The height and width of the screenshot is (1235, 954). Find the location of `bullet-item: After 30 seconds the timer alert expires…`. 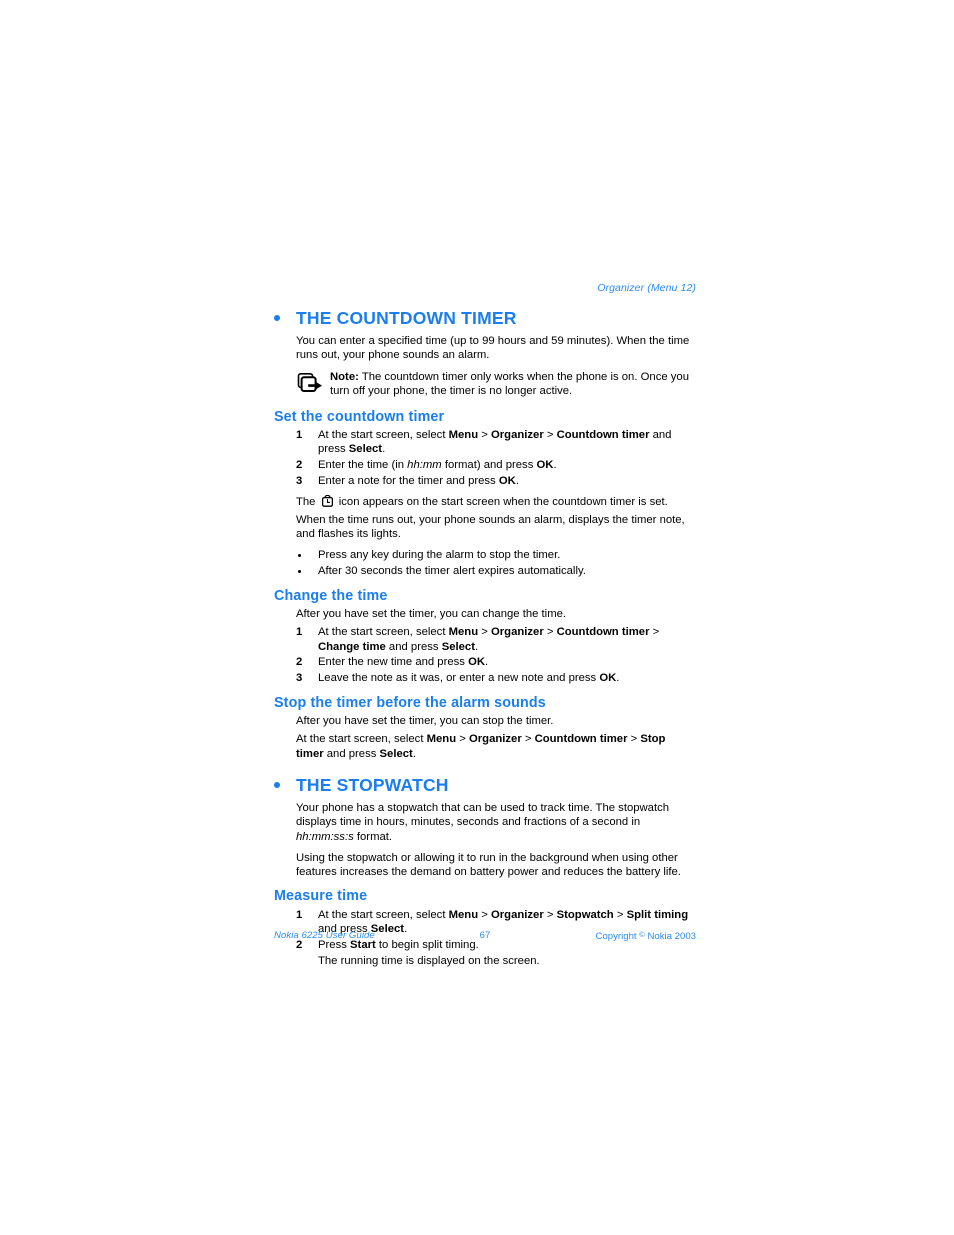

bullet-item: After 30 seconds the timer alert expires… is located at coordinates (485, 571).